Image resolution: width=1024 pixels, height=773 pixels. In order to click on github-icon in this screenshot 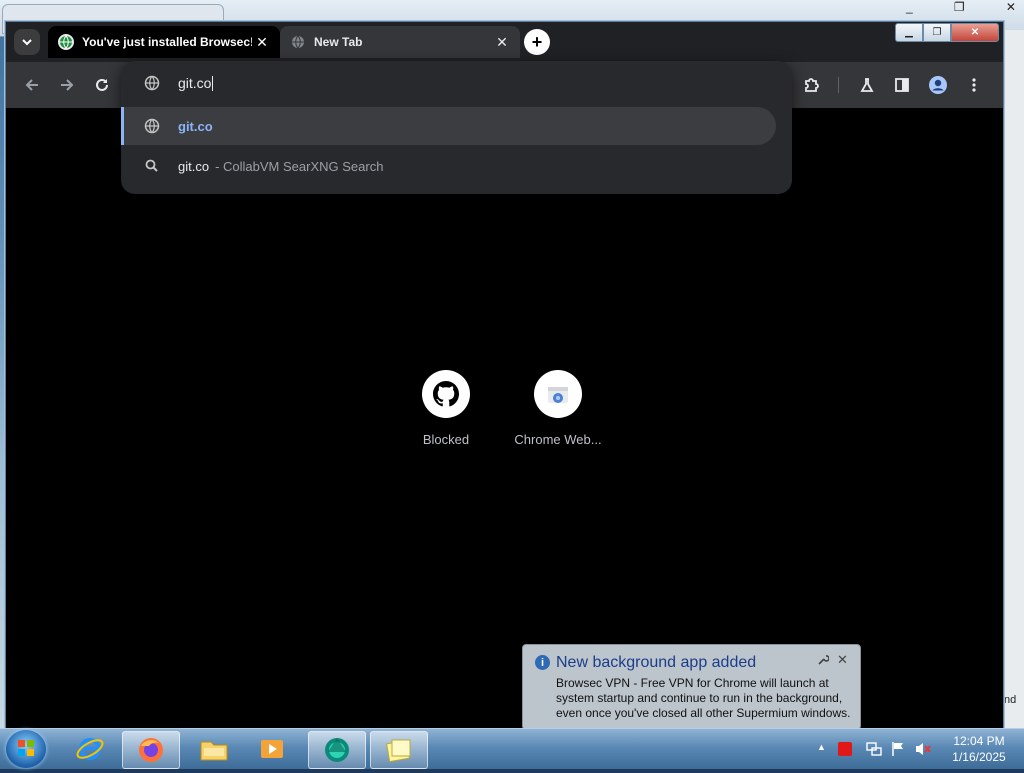, I will do `click(446, 394)`.